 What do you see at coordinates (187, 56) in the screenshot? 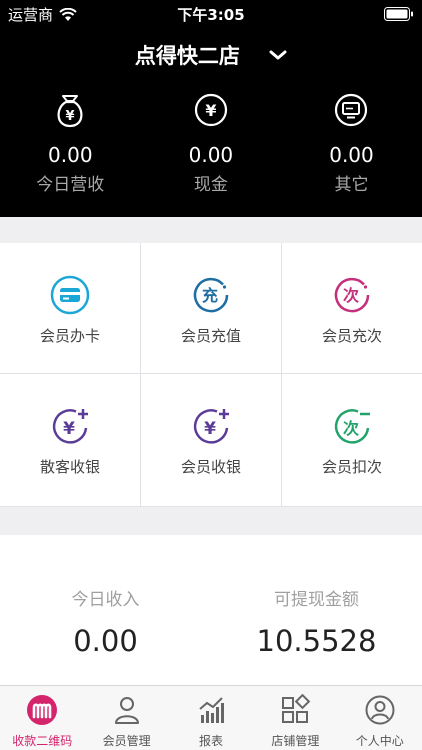
I see `store-name: 点得快二店` at bounding box center [187, 56].